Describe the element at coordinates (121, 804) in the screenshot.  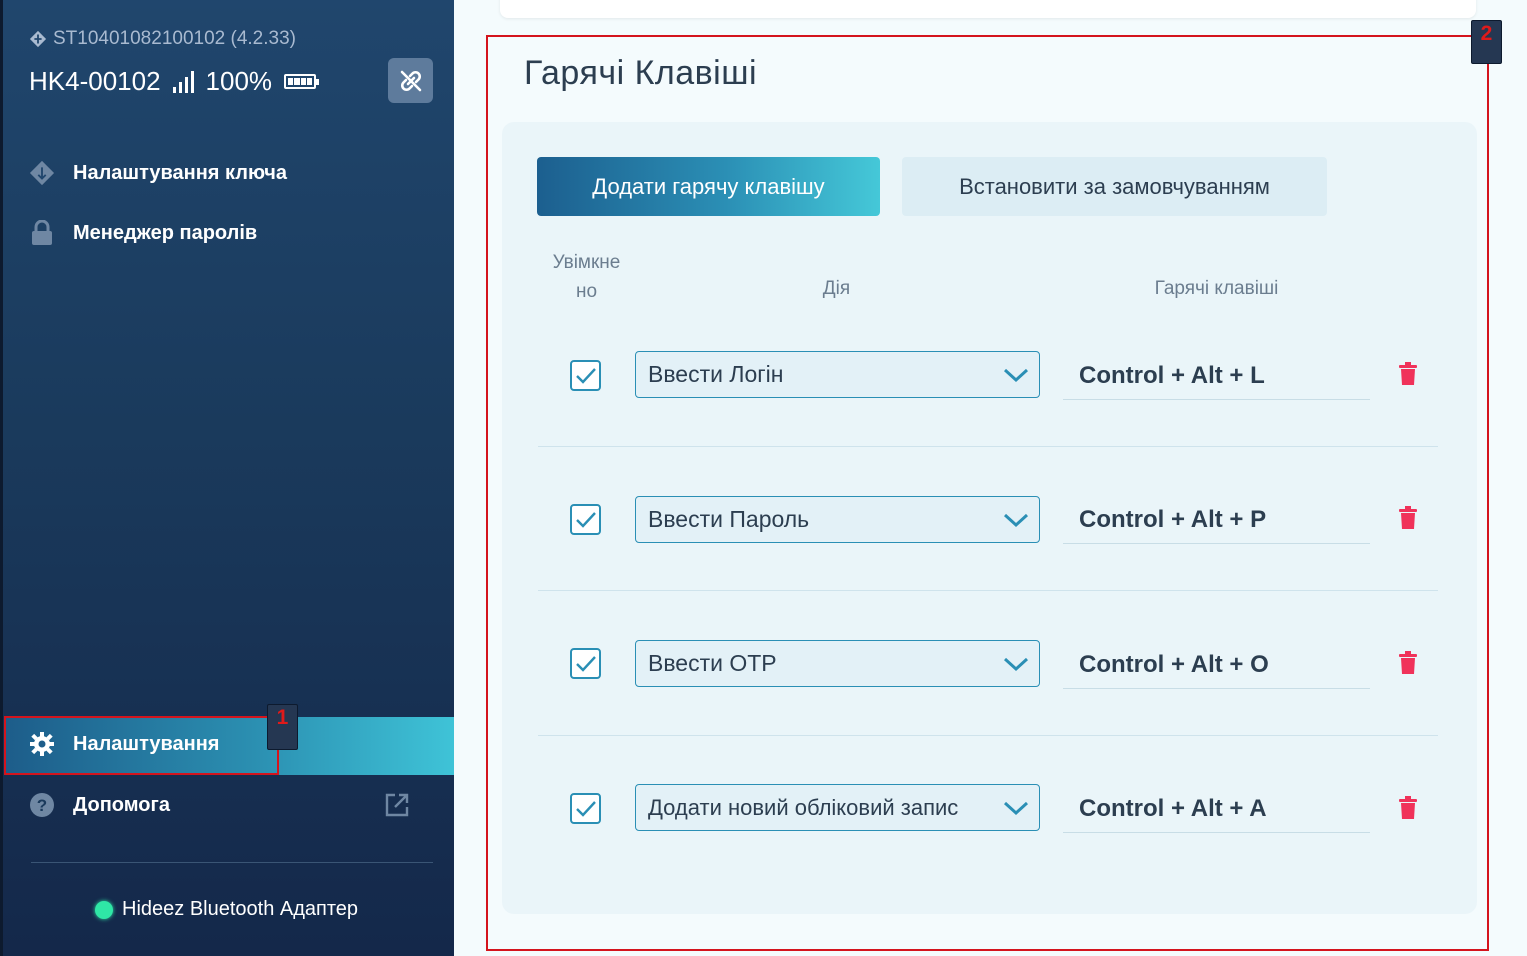
I see `nav-help-label: Допомога` at that location.